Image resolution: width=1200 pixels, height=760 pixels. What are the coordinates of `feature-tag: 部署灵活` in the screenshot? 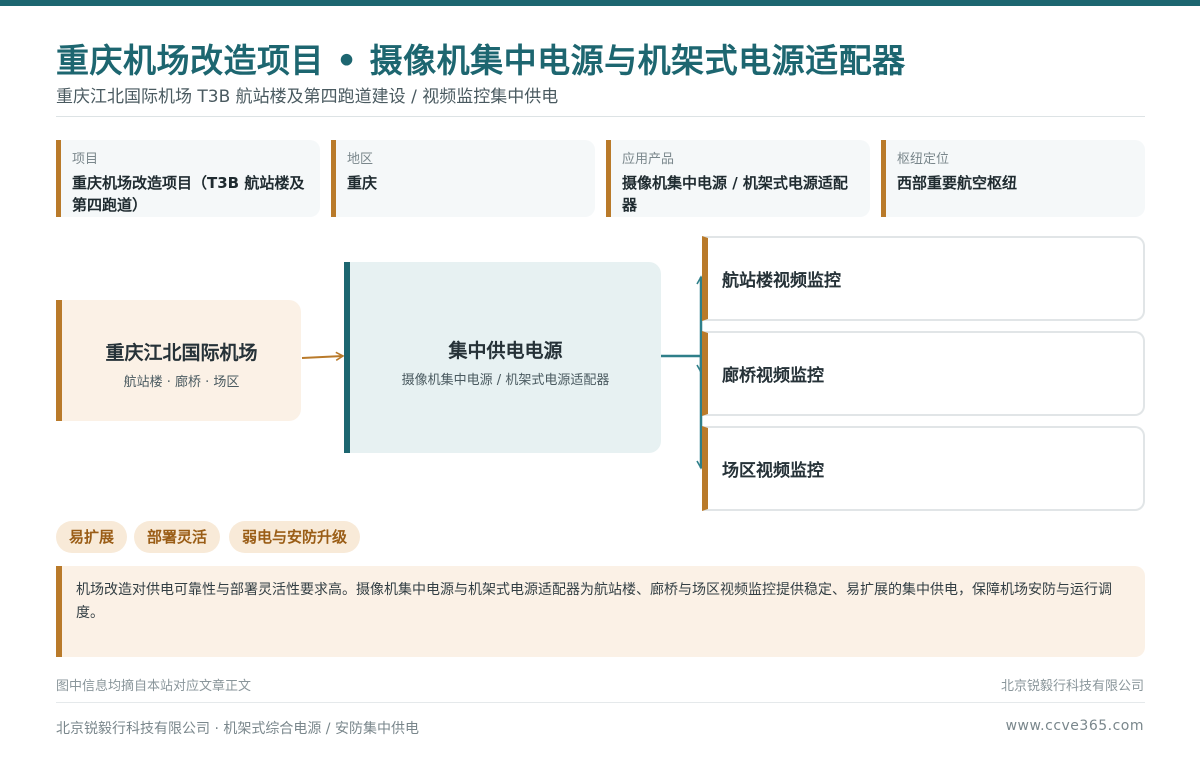 It's located at (177, 537).